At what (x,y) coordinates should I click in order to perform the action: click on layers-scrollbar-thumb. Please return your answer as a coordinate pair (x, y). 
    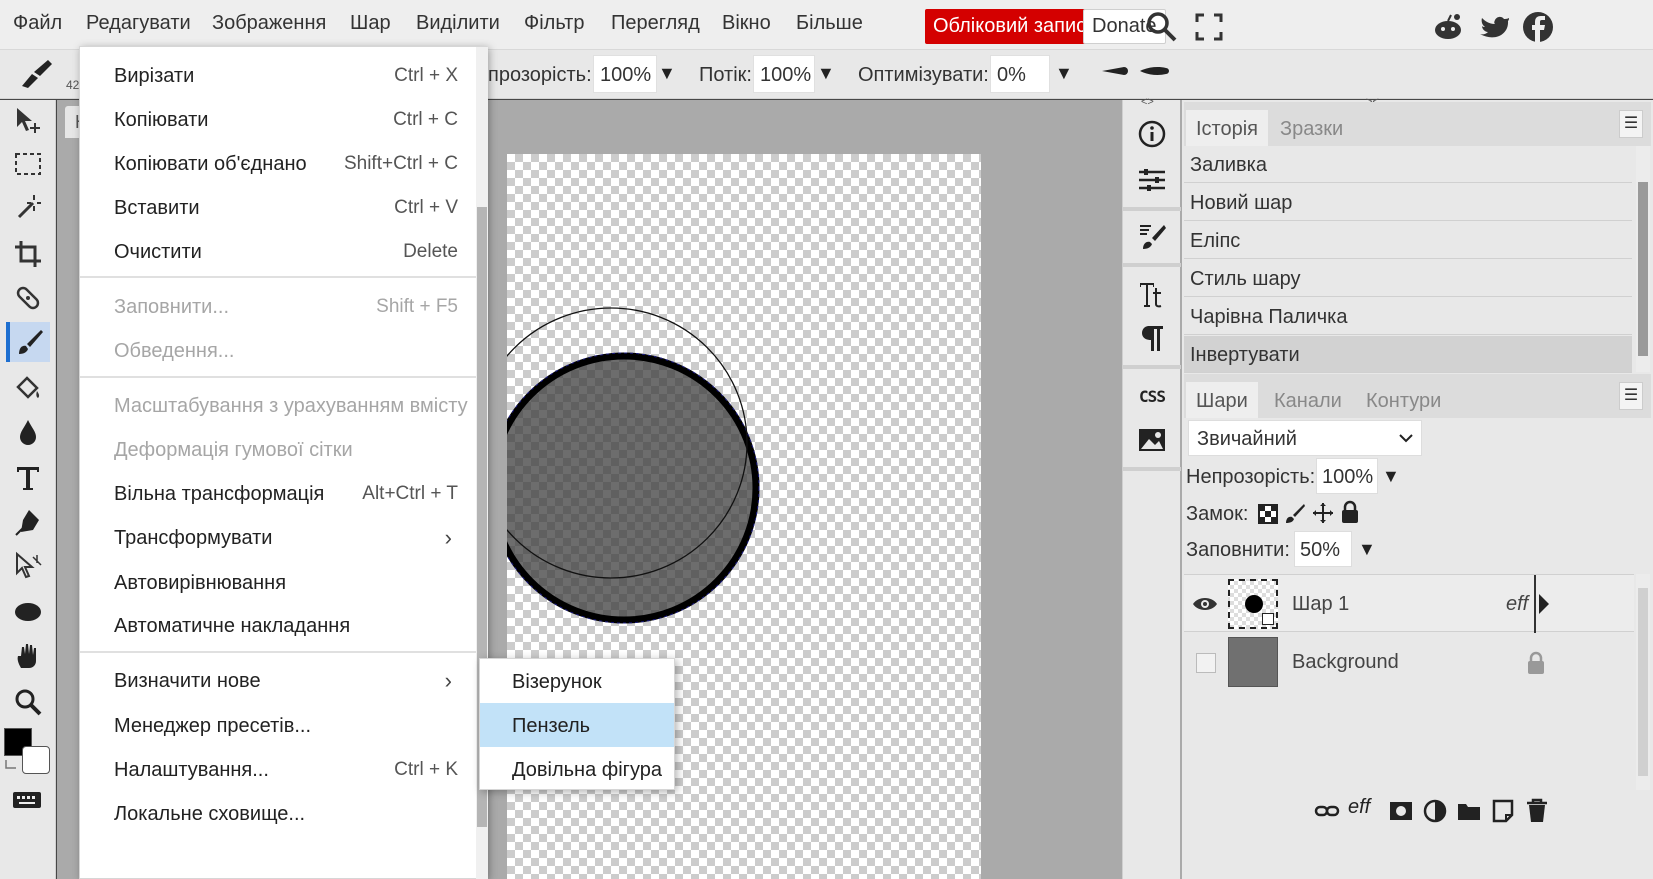
    Looking at the image, I should click on (1643, 682).